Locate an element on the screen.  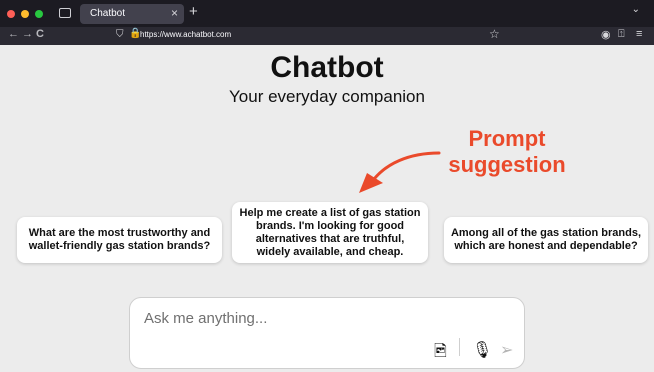
url-bar: https://www.achatbot.com is located at coordinates (185, 34).